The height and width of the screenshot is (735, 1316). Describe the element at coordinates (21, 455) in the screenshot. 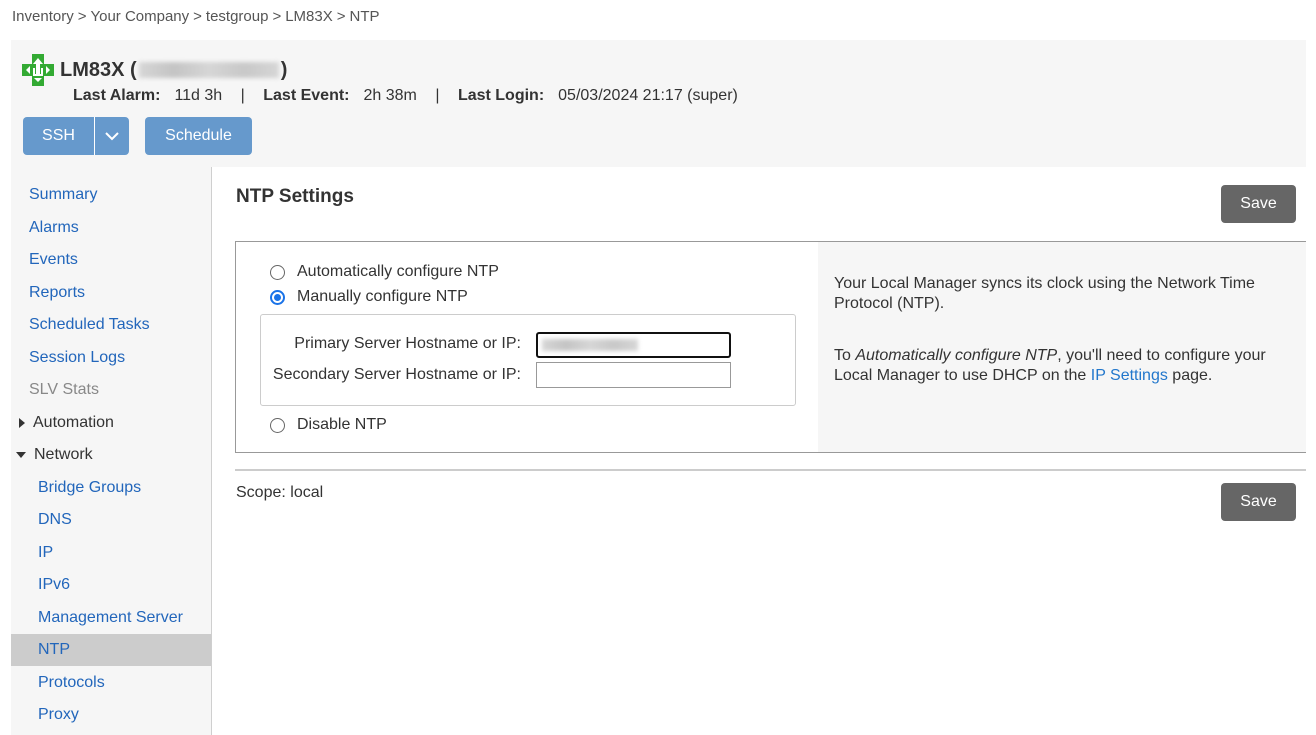

I see `caret-down-icon` at that location.